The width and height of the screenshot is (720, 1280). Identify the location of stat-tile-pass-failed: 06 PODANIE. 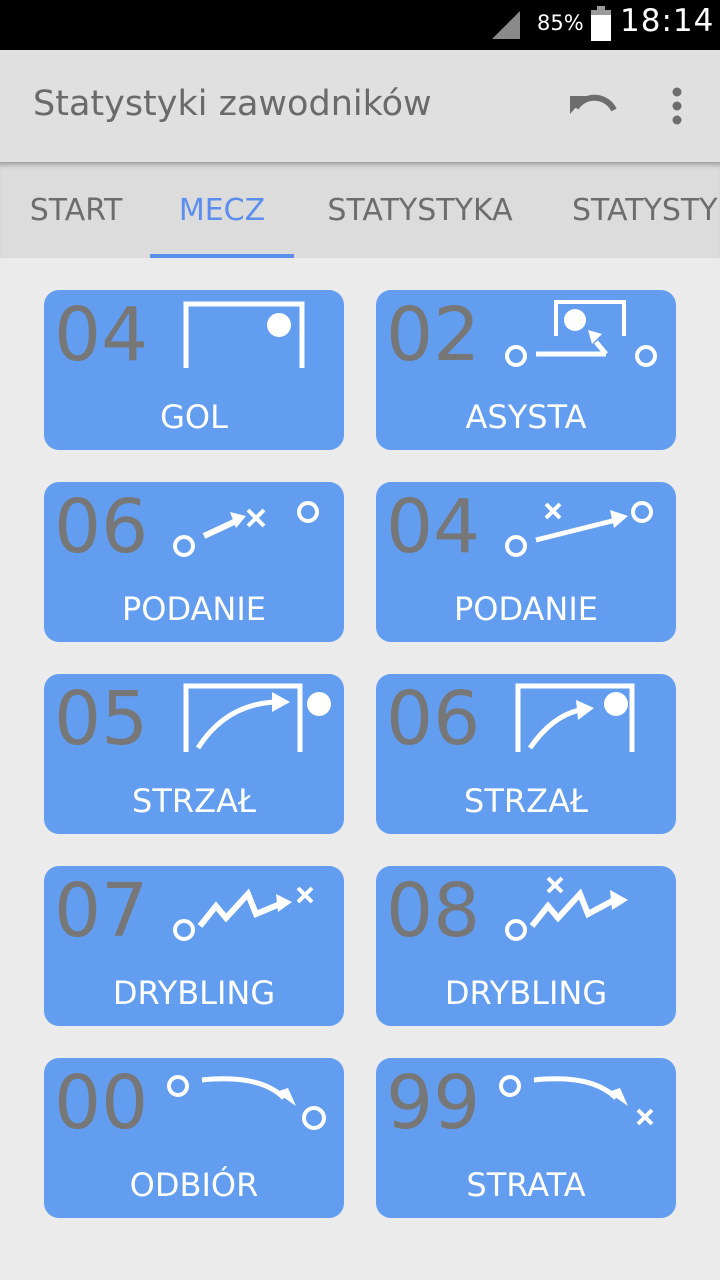
(194, 562).